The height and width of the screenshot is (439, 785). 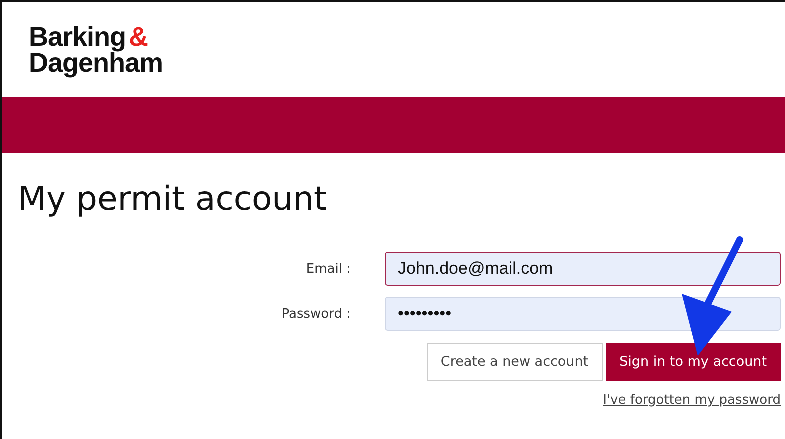 What do you see at coordinates (693, 362) in the screenshot?
I see `sign-in-button: Sign in to my account` at bounding box center [693, 362].